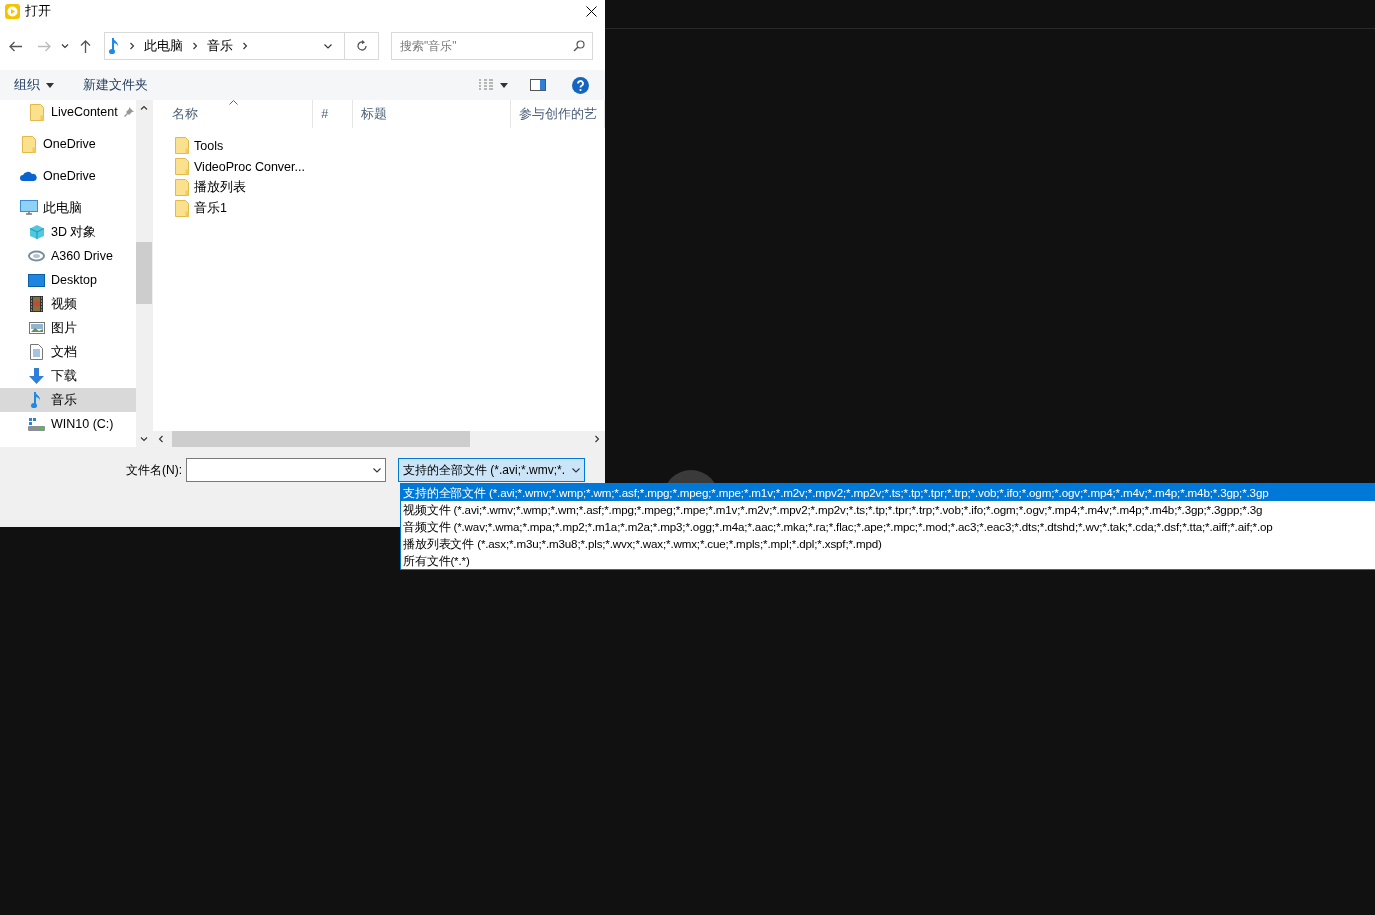 The image size is (1375, 915). What do you see at coordinates (38, 11) in the screenshot?
I see `window-title: 打开` at bounding box center [38, 11].